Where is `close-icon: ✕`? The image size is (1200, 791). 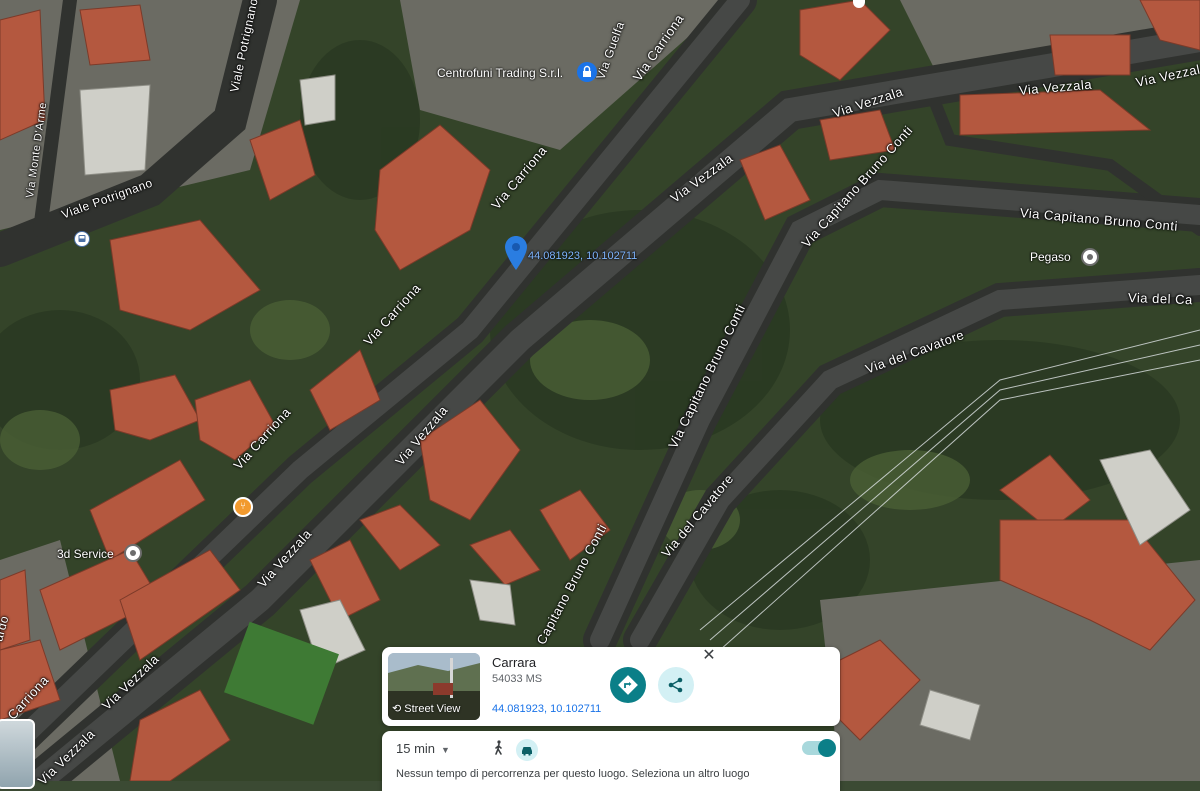
close-icon: ✕ is located at coordinates (709, 656).